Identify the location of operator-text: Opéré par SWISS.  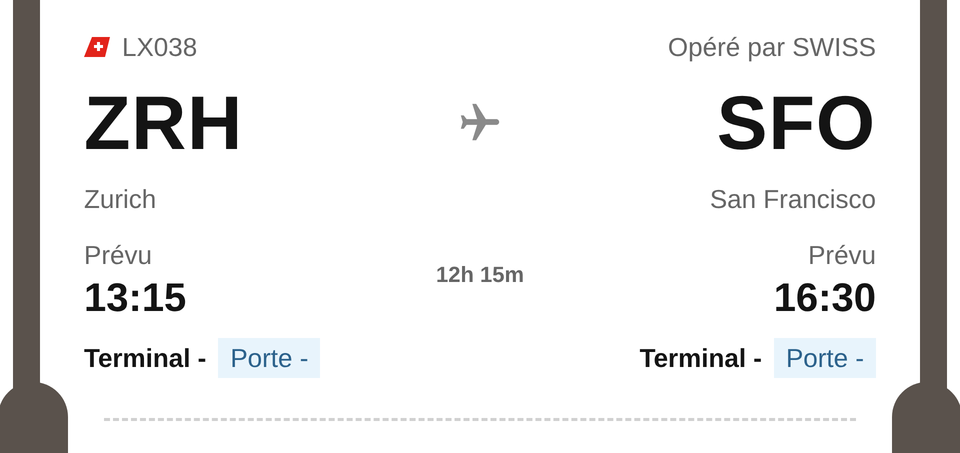
(772, 47).